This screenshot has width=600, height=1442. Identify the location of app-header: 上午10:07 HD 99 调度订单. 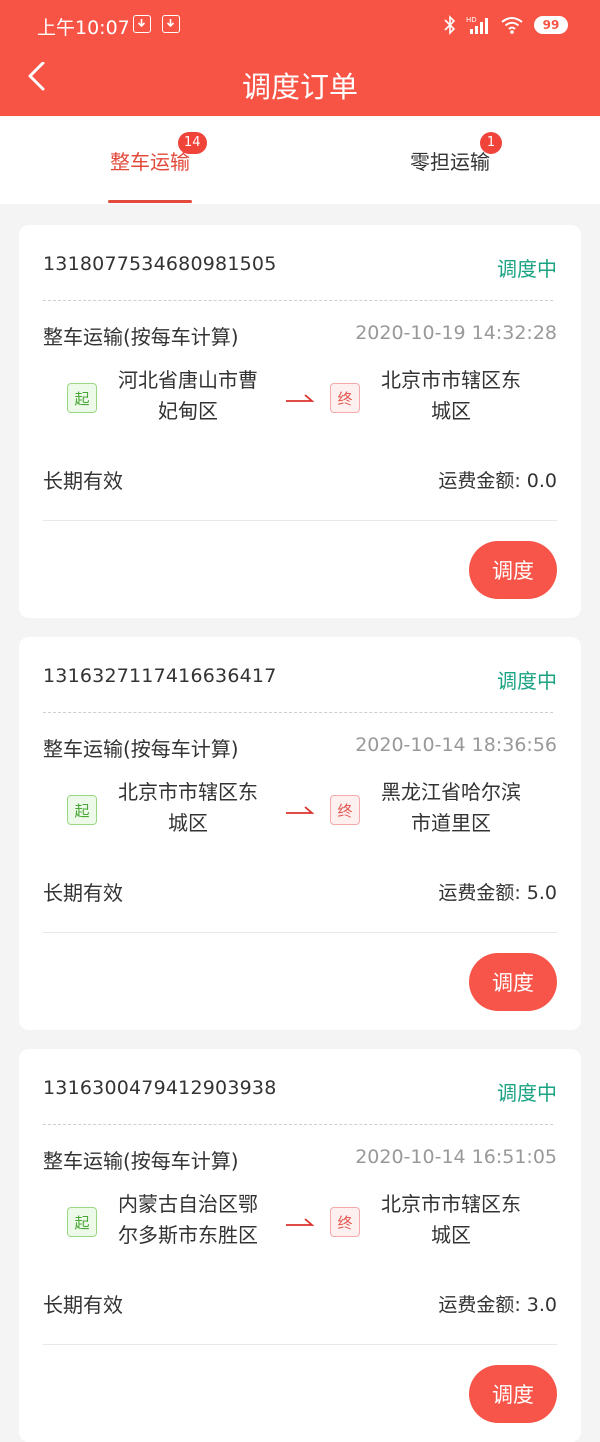
(300, 58).